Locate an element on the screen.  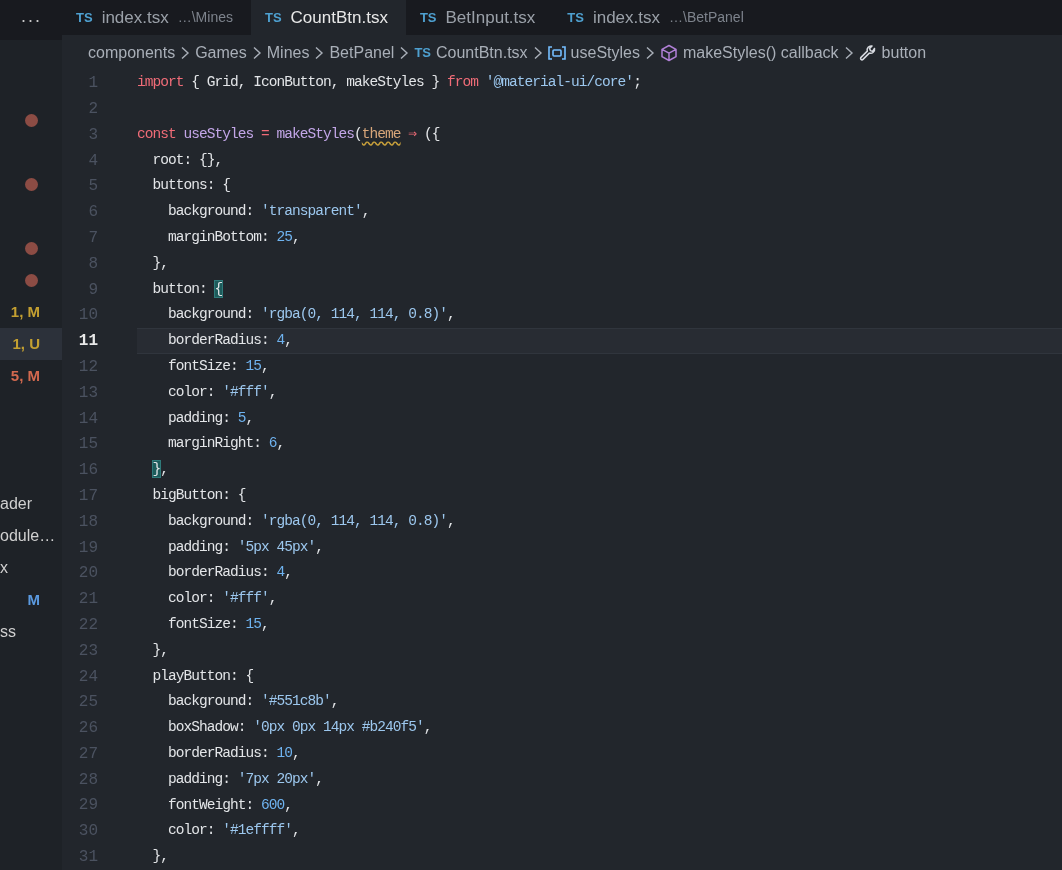
selected-row-highlight: 1, U is located at coordinates (31, 344).